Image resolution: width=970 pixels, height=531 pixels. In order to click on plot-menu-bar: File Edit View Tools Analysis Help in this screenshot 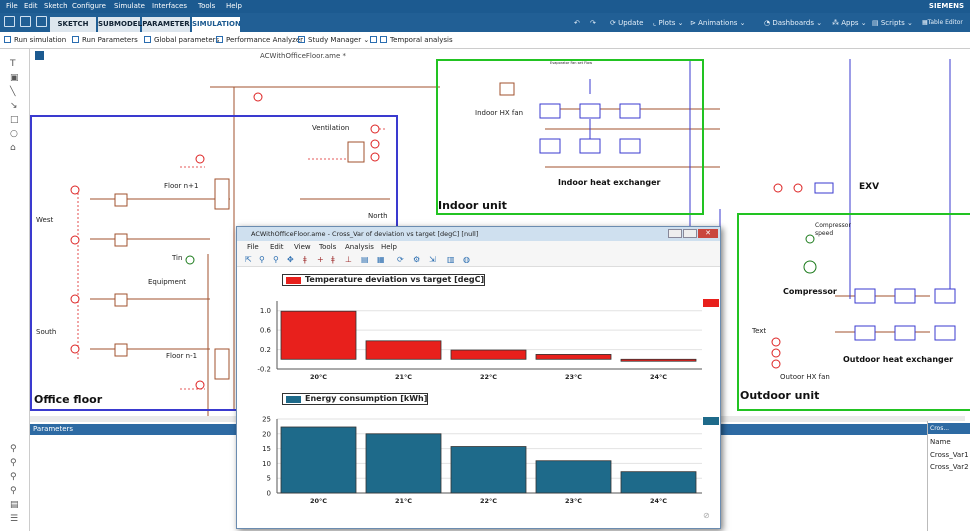, I will do `click(478, 247)`.